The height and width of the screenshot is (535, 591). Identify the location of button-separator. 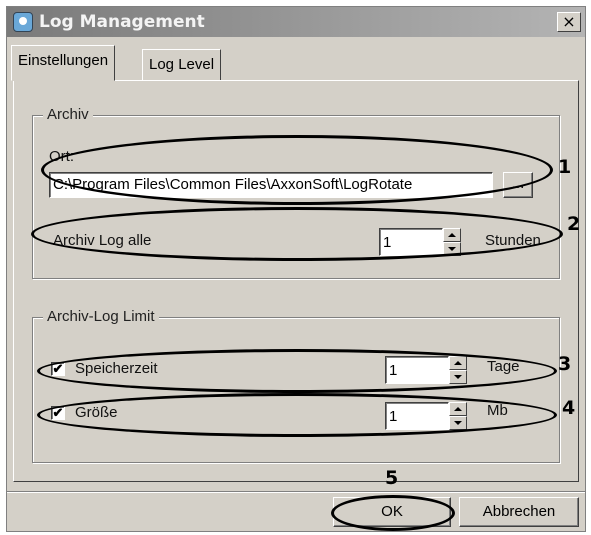
(296, 492).